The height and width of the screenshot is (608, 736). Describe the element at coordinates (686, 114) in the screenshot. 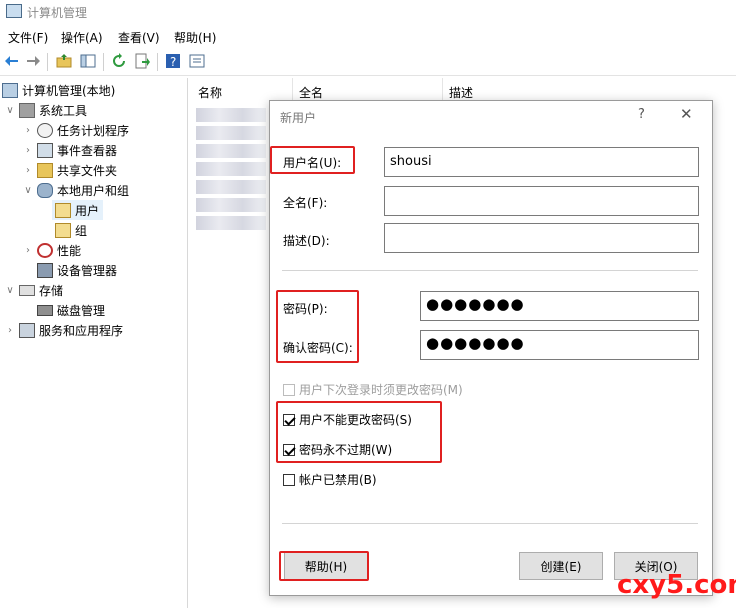

I see `close-icon: ✕` at that location.